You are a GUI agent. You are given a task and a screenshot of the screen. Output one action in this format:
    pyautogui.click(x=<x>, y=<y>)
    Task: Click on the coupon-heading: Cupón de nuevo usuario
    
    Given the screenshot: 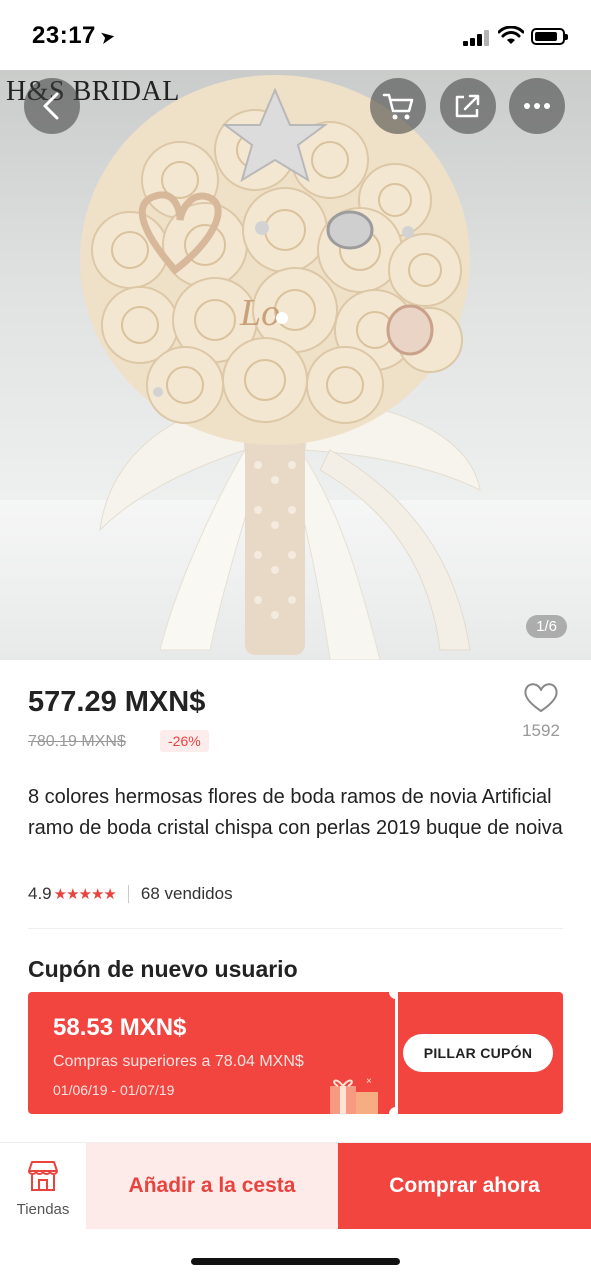 What is the action you would take?
    pyautogui.click(x=163, y=969)
    